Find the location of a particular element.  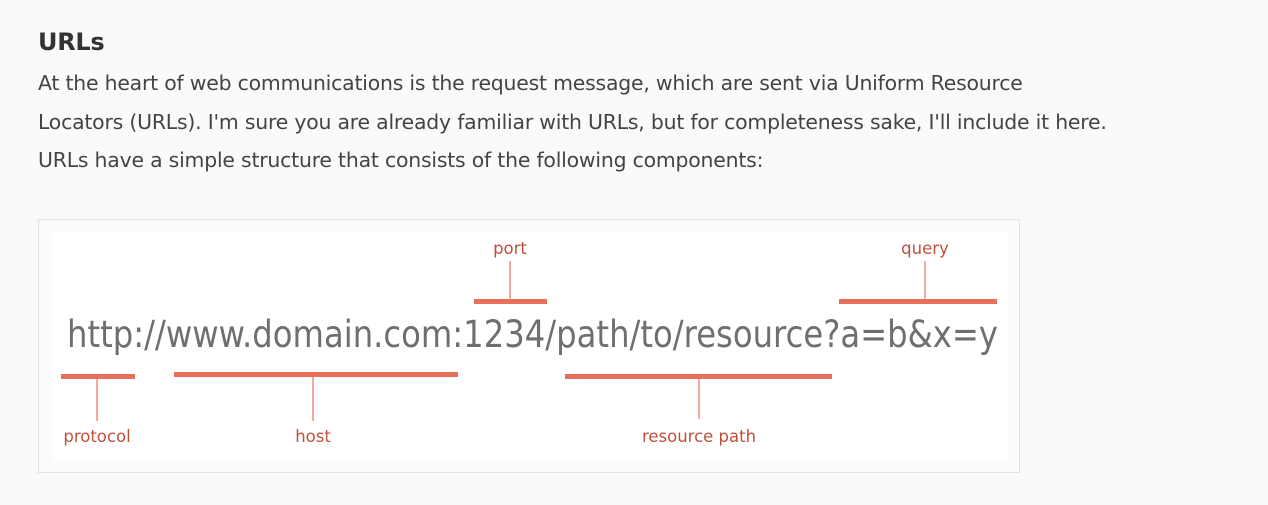

protocol-label: protocol is located at coordinates (96, 436).